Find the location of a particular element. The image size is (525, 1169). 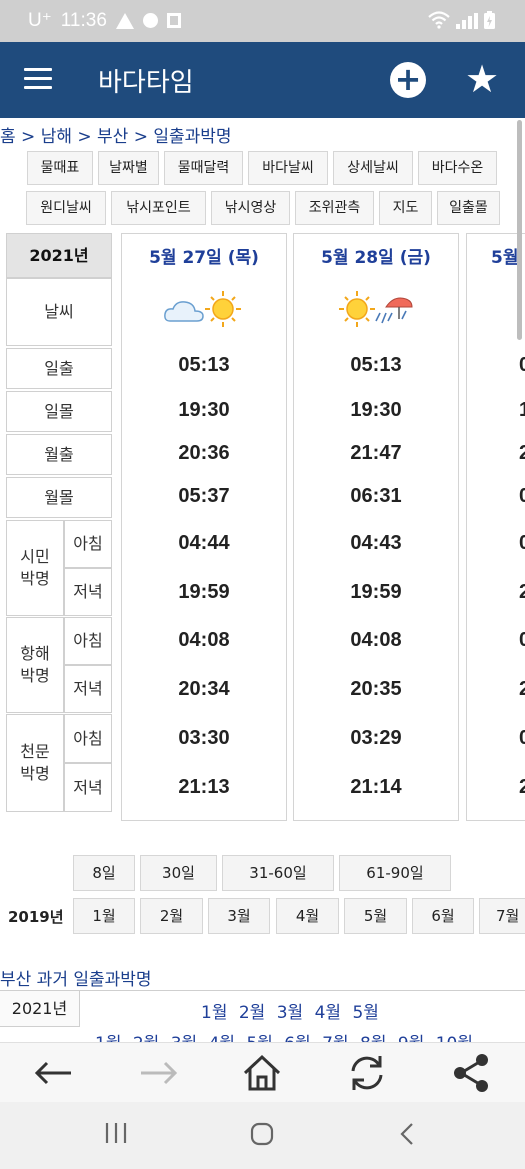

month-button-5: 5월 is located at coordinates (375, 916).